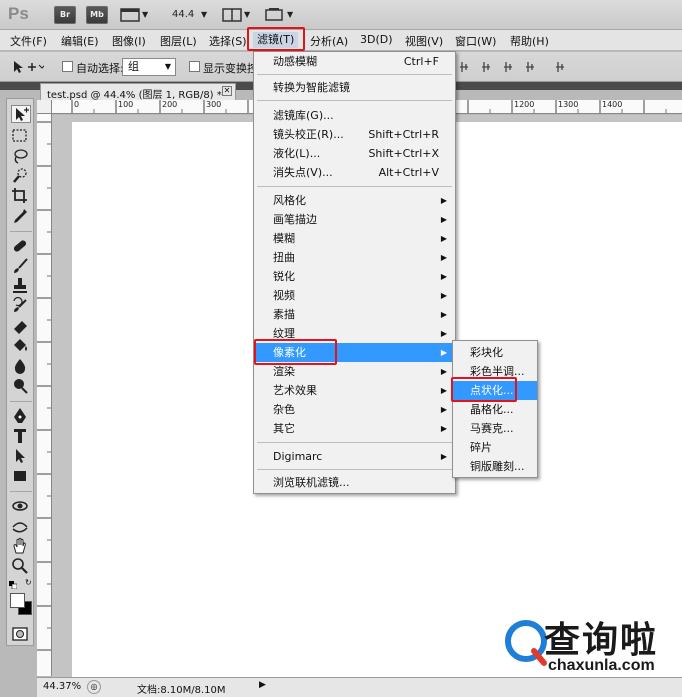  I want to click on move-tool-preset-icon, so click(26, 67).